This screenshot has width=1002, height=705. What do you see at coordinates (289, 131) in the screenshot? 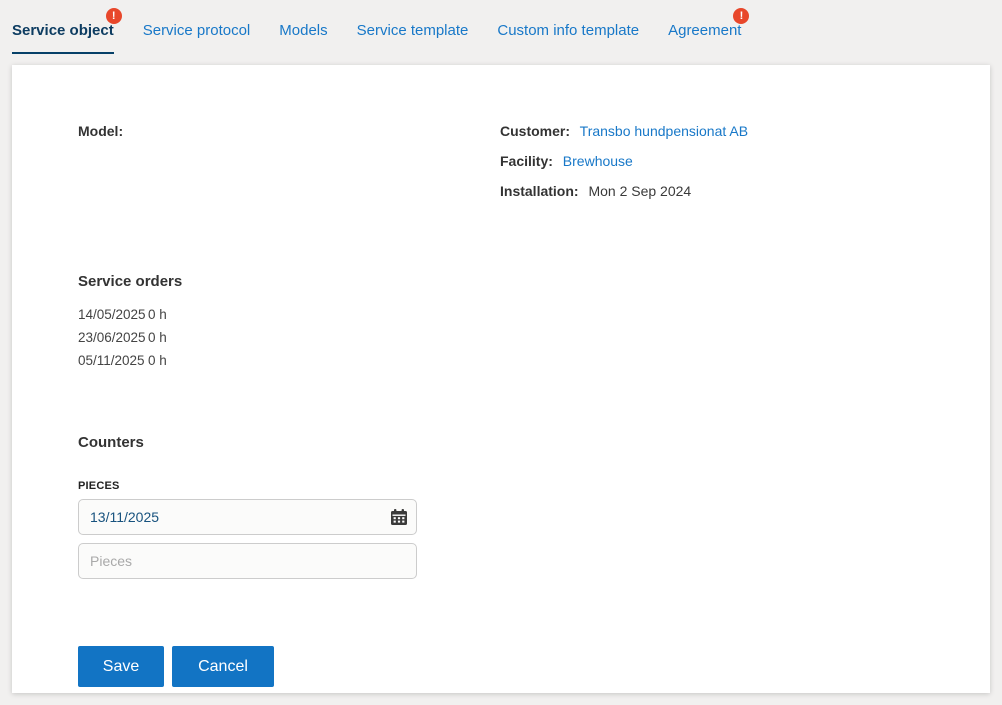
I see `model-row: Model:` at bounding box center [289, 131].